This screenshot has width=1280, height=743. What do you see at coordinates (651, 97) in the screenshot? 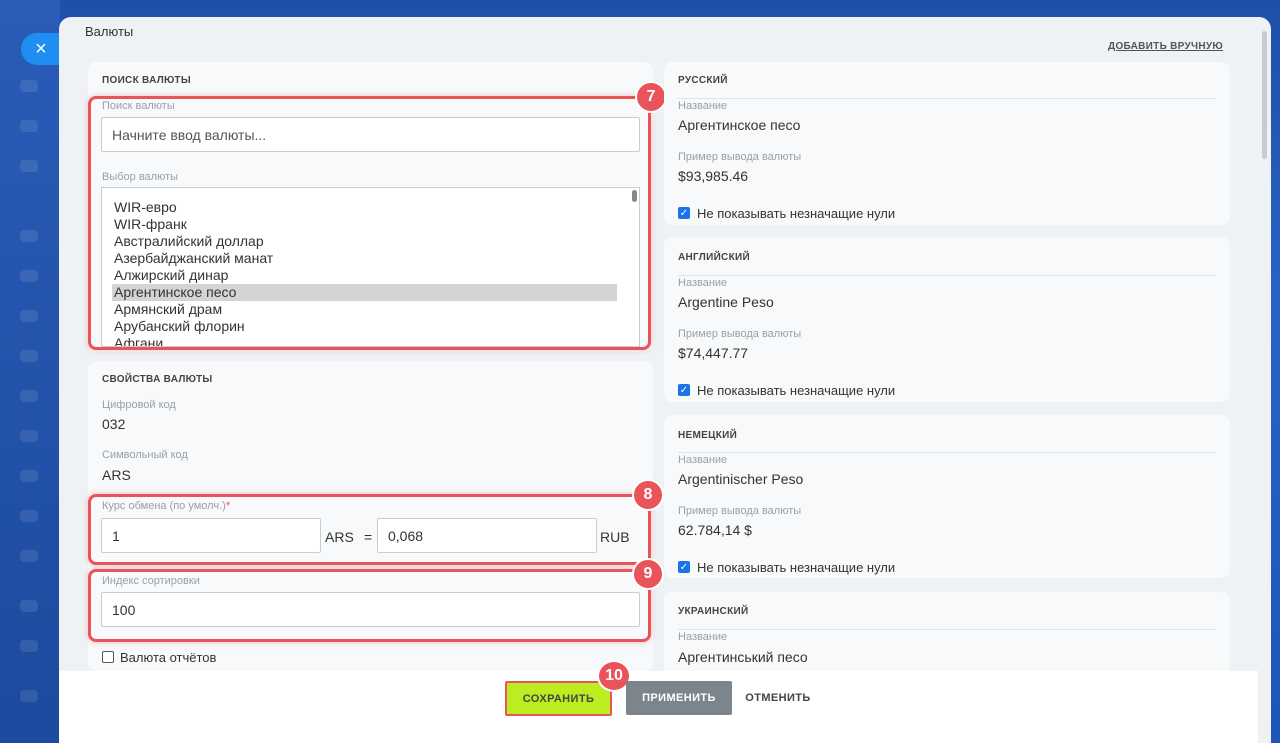
I see `step-badge-7: 7` at bounding box center [651, 97].